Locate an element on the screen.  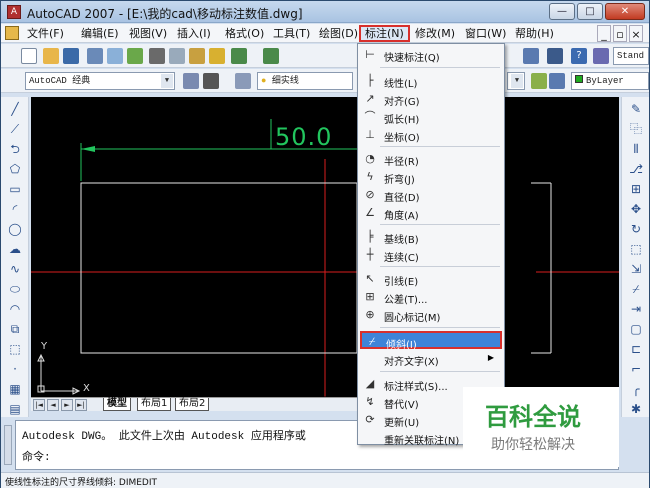
circle-icon: ◯ is located at coordinates (15, 229).